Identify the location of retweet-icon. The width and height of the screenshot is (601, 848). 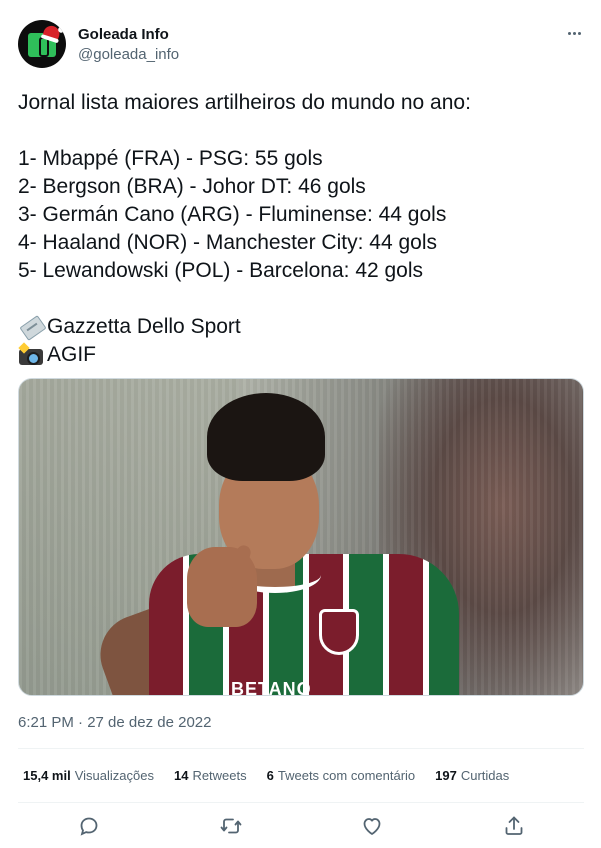
(231, 826).